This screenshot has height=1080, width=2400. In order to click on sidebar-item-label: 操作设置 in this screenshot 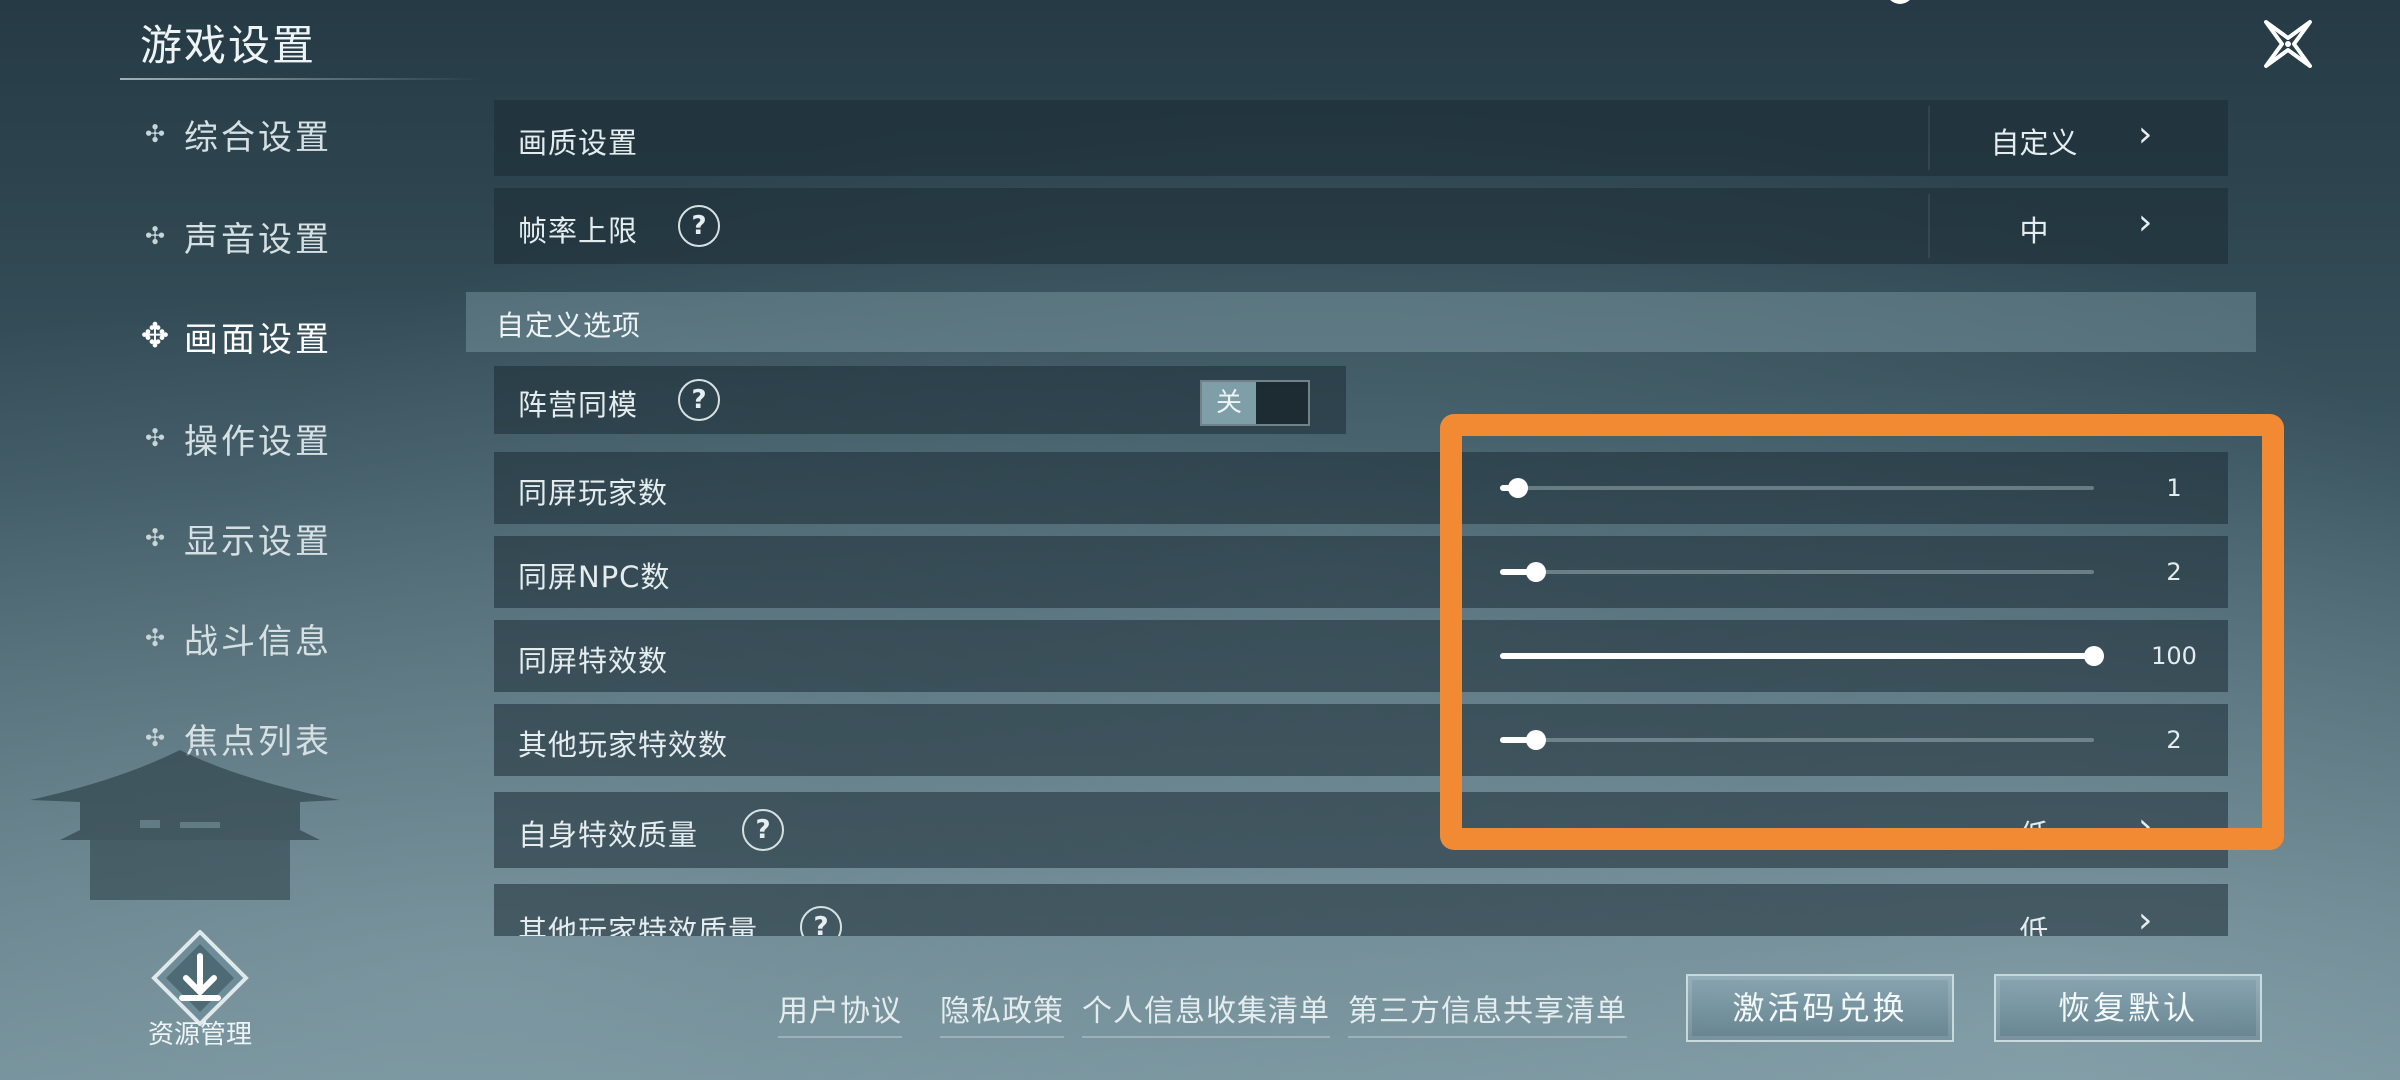, I will do `click(258, 441)`.